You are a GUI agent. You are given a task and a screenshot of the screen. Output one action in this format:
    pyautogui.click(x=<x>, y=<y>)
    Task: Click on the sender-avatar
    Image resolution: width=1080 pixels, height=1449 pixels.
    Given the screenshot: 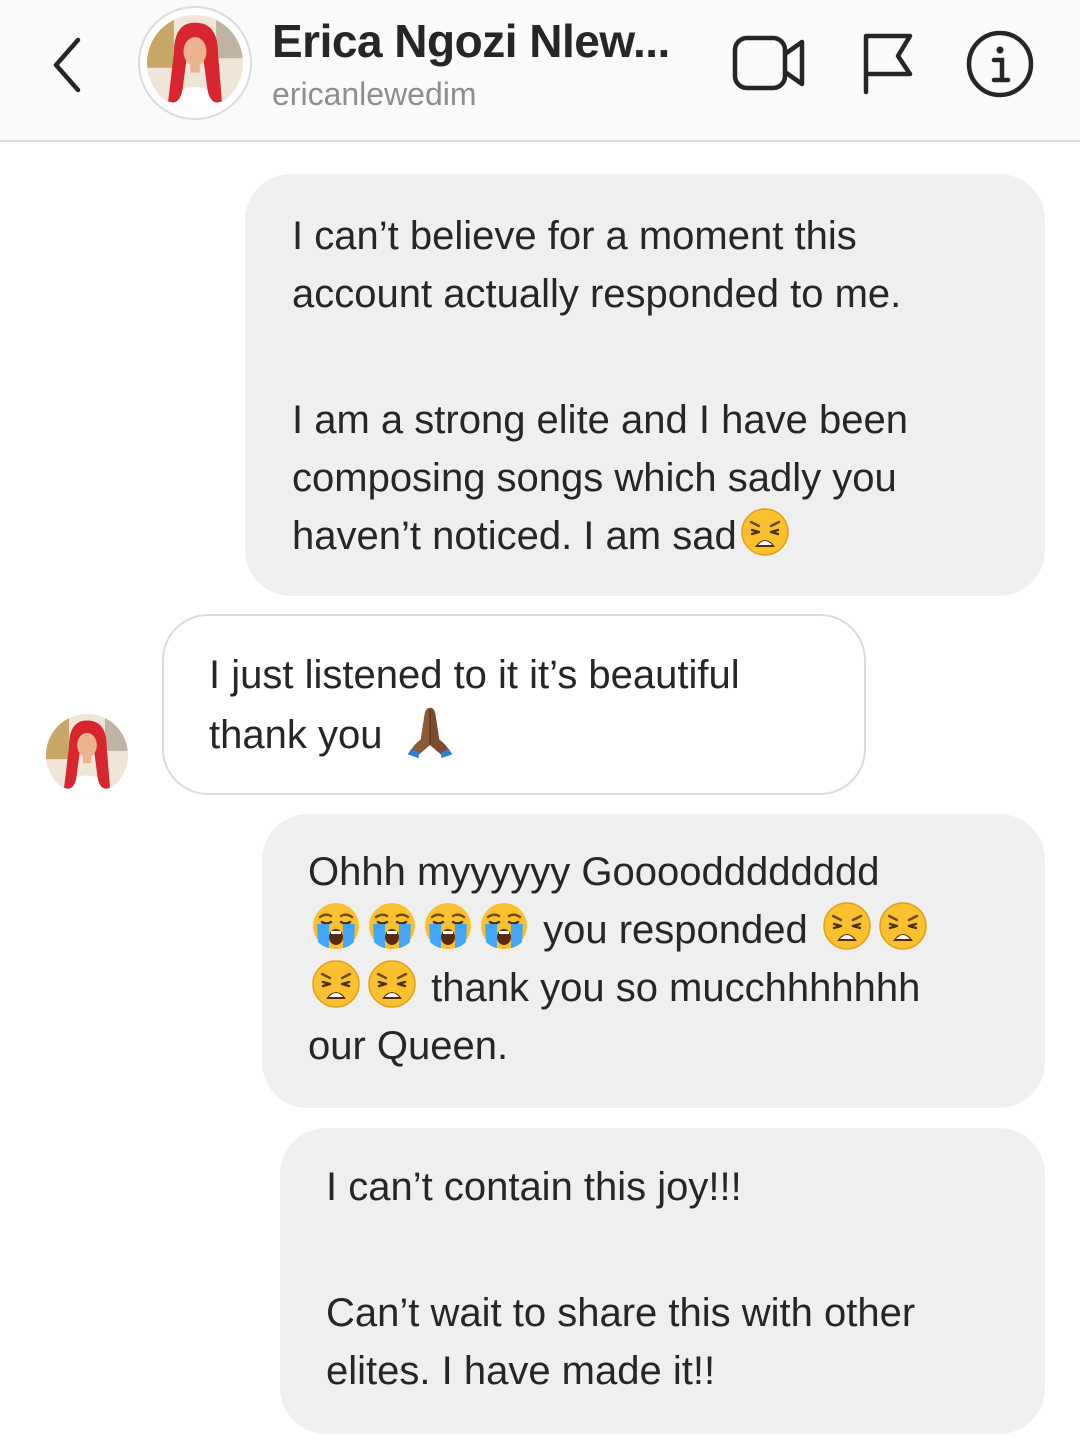 What is the action you would take?
    pyautogui.click(x=87, y=755)
    